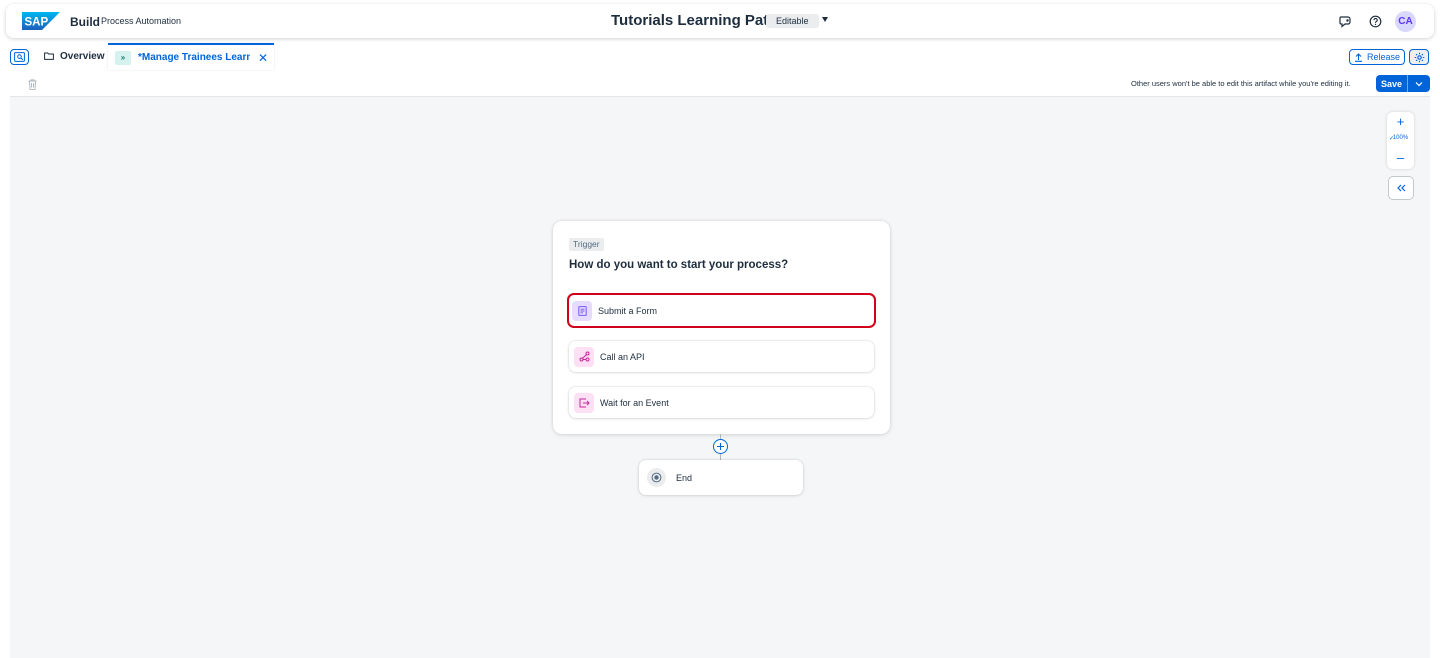 The width and height of the screenshot is (1440, 658). What do you see at coordinates (1400, 158) in the screenshot?
I see `zoom-out-button: –` at bounding box center [1400, 158].